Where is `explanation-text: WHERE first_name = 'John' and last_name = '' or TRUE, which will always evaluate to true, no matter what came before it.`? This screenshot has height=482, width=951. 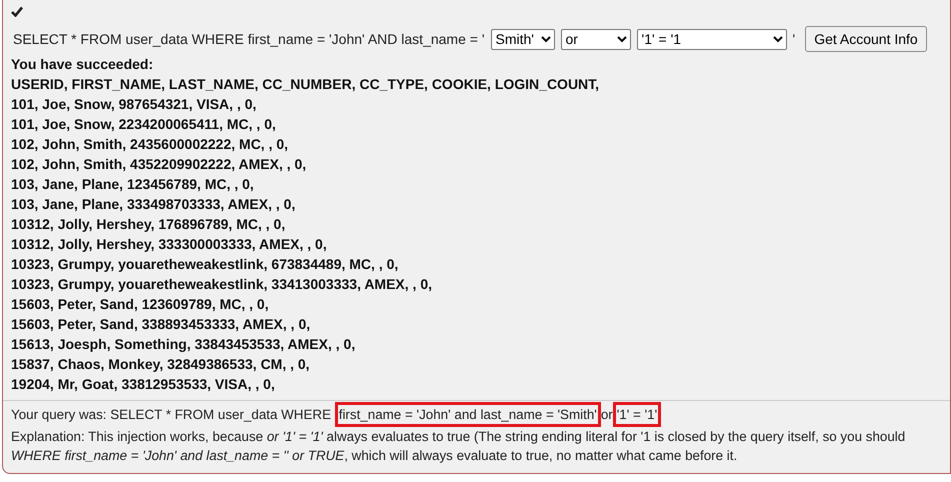 explanation-text: WHERE first_name = 'John' and last_name = '' or TRUE, which will always evaluate to true, no matter what came before it. is located at coordinates (374, 456).